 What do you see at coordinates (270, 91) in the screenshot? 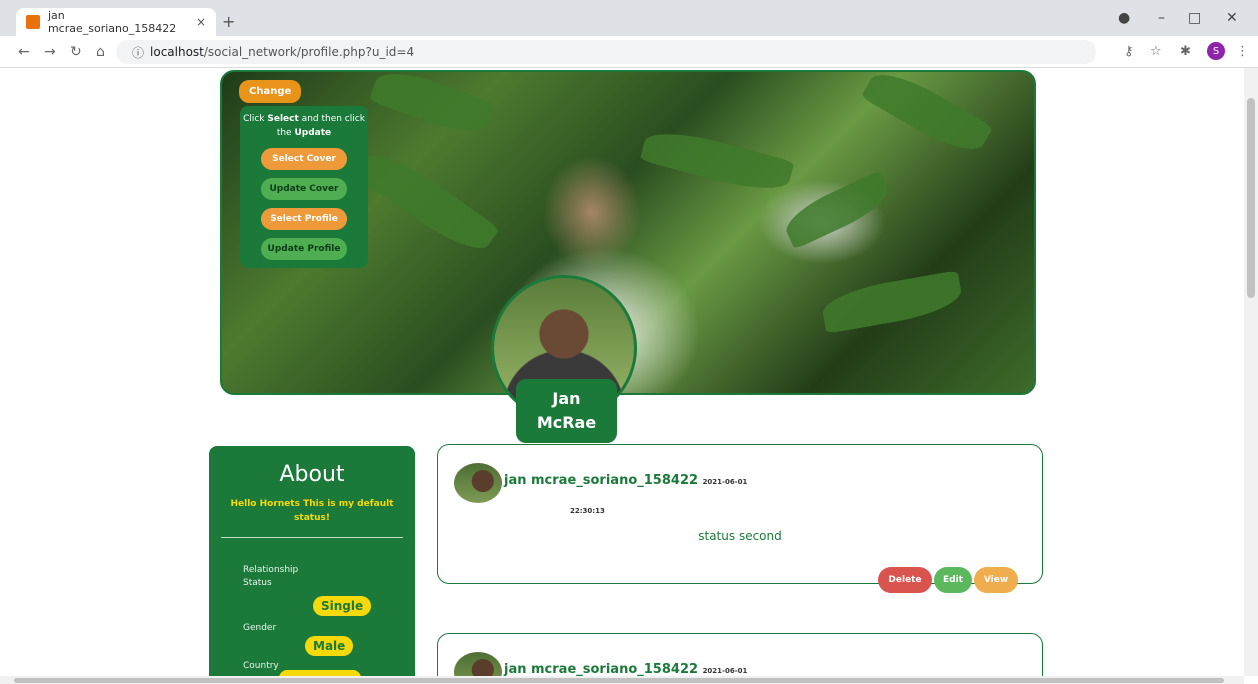
I see `change-cover-button: Change` at bounding box center [270, 91].